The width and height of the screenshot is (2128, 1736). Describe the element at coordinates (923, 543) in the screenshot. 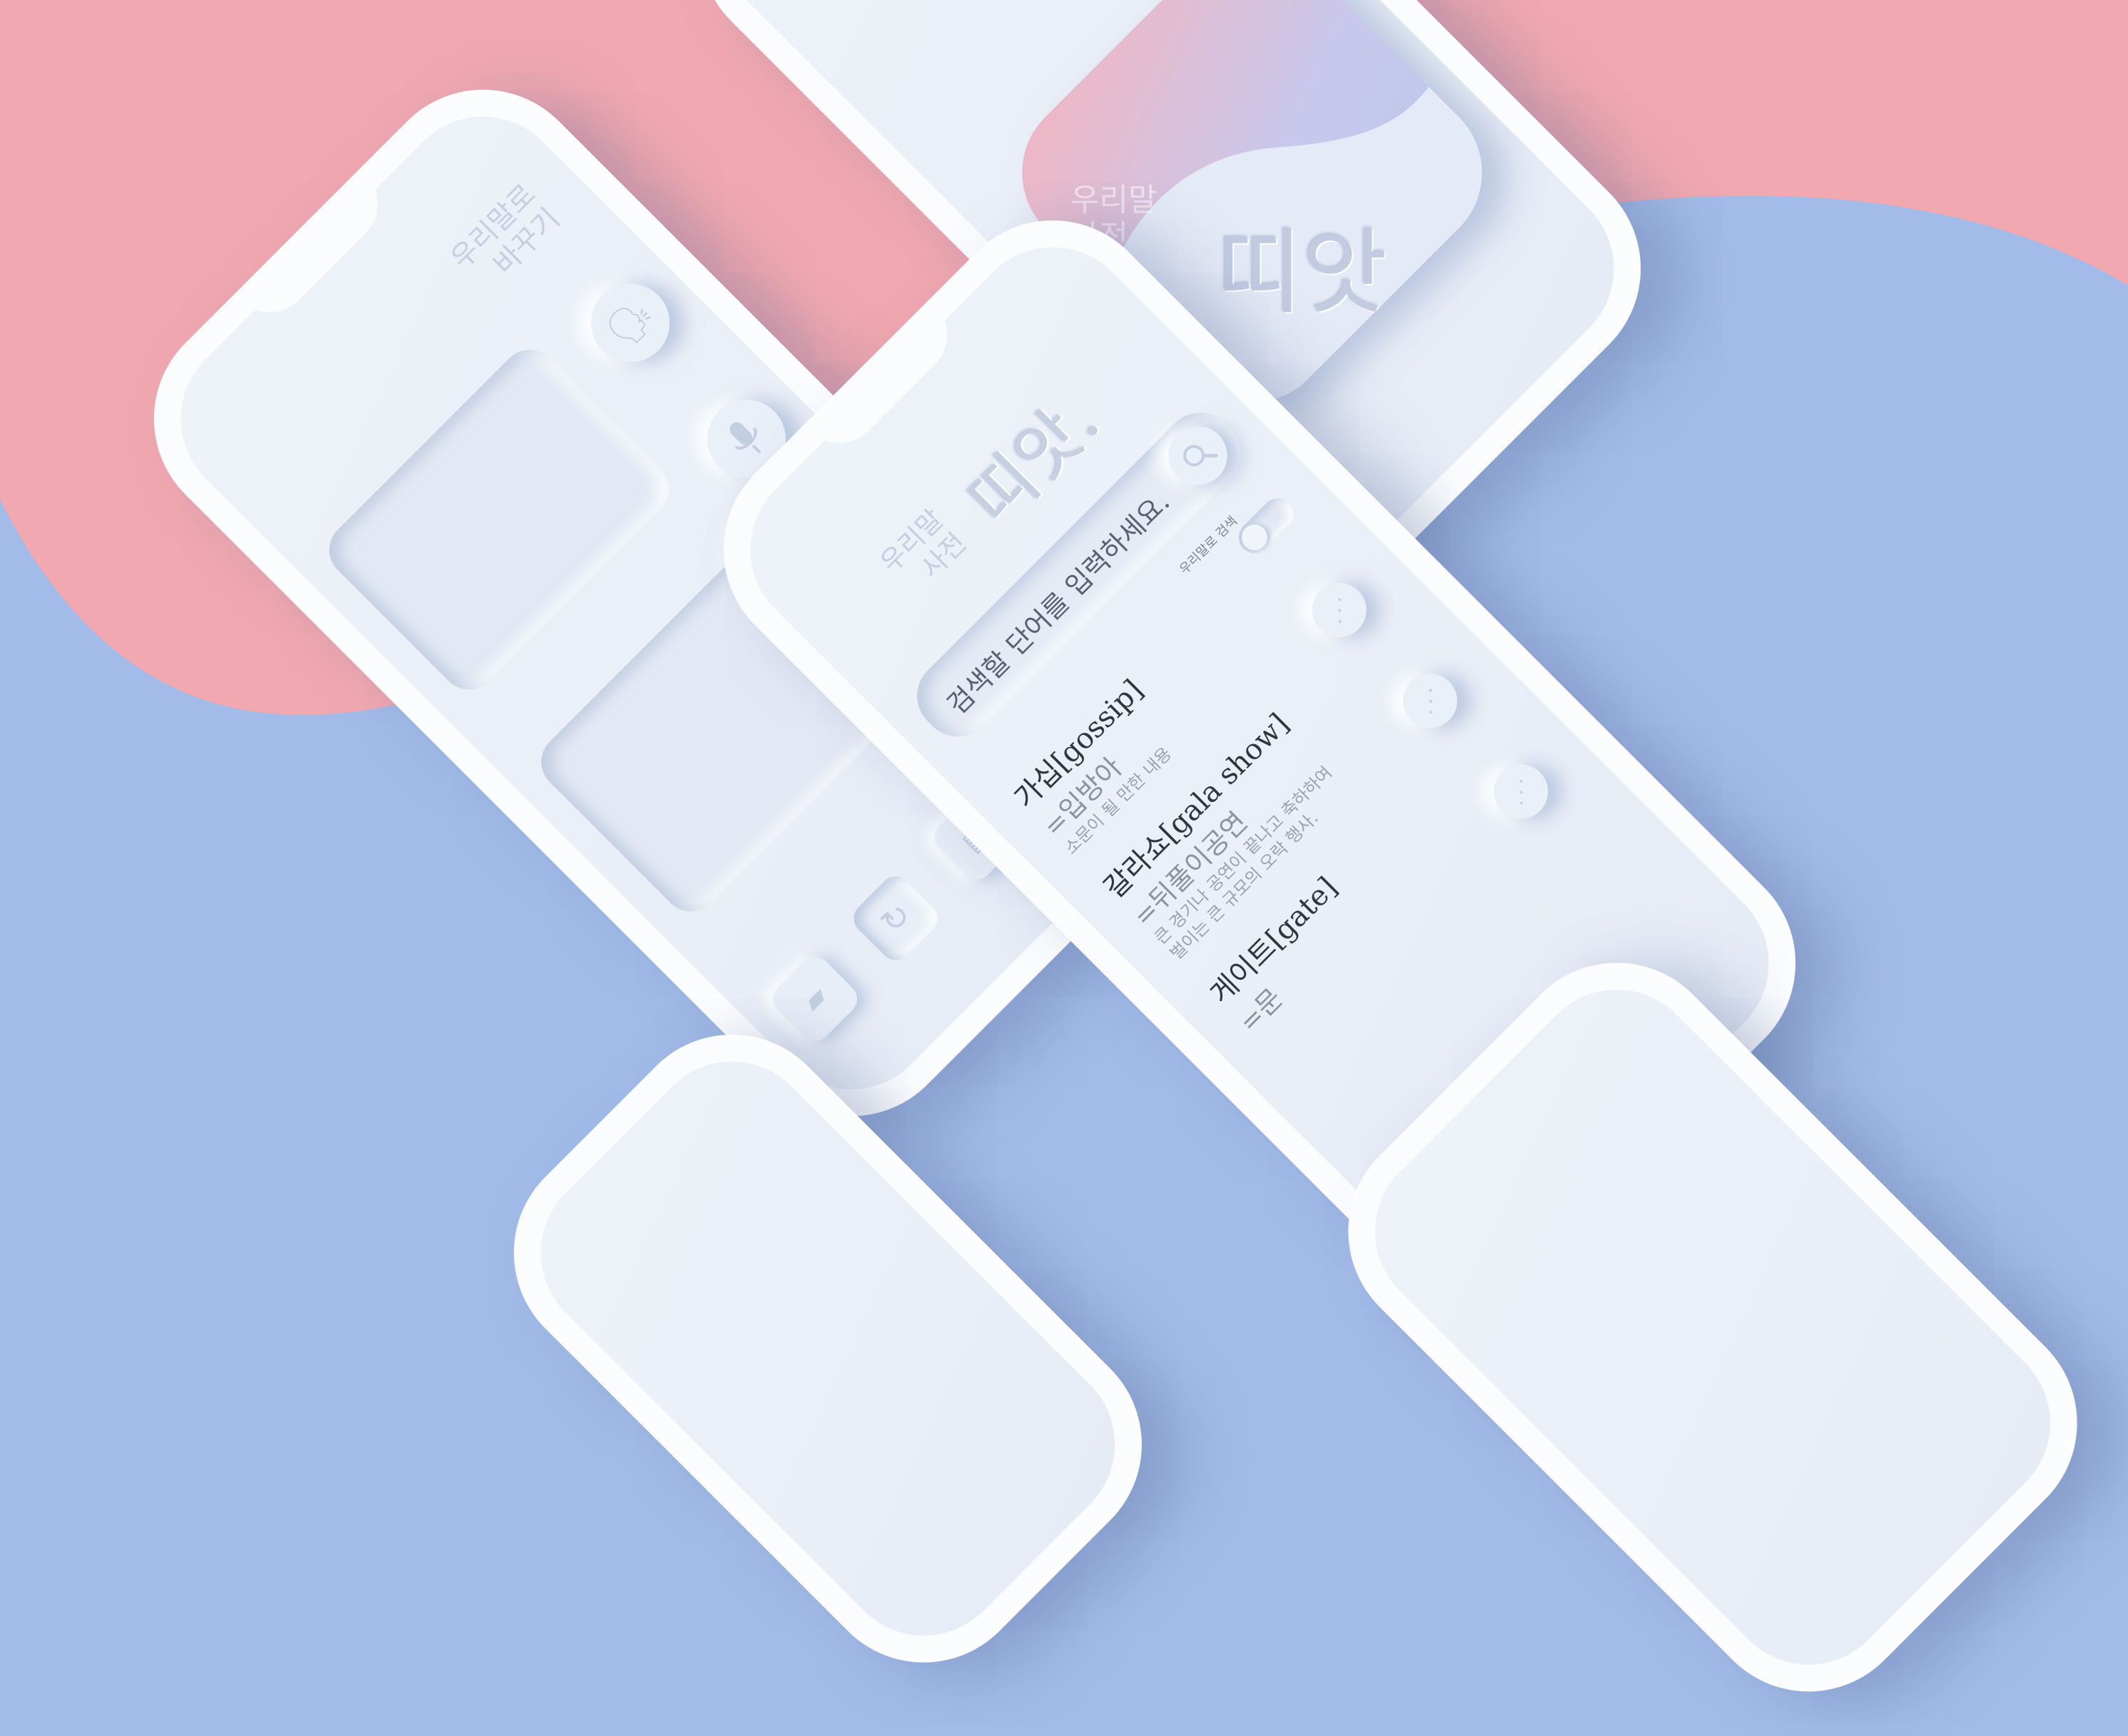

I see `header-subtitle: 우리말 사전` at that location.